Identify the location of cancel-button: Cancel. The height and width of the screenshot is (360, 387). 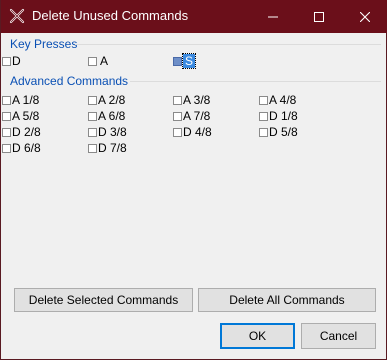
(338, 336).